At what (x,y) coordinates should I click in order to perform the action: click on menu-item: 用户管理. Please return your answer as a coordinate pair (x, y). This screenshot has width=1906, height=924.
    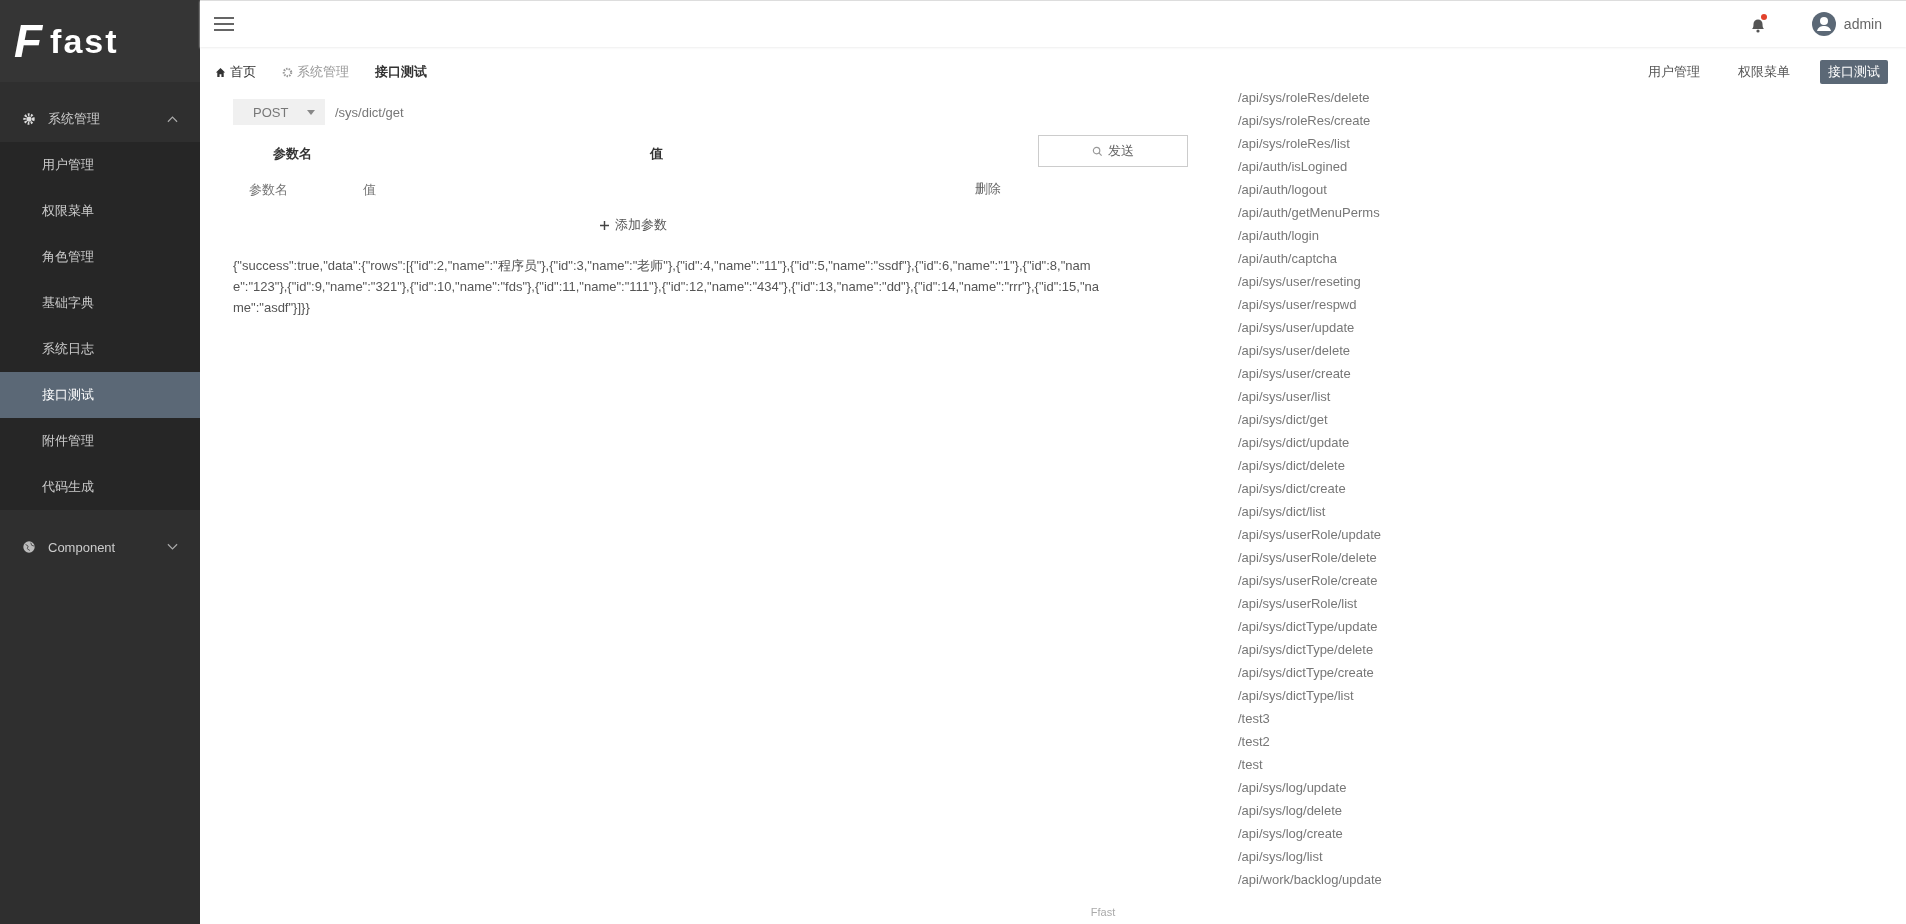
    Looking at the image, I should click on (100, 165).